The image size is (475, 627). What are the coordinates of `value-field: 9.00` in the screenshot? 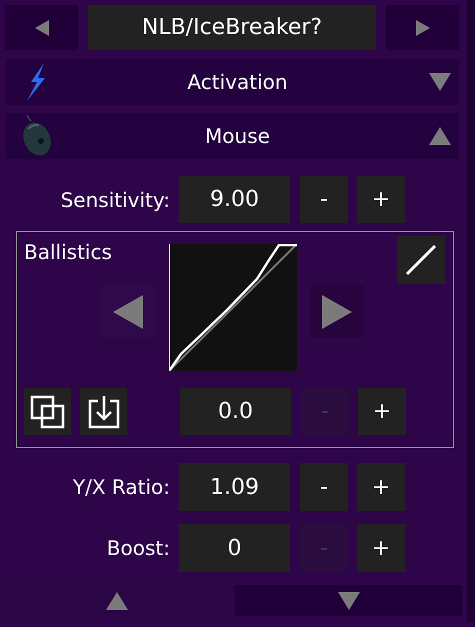 It's located at (234, 199).